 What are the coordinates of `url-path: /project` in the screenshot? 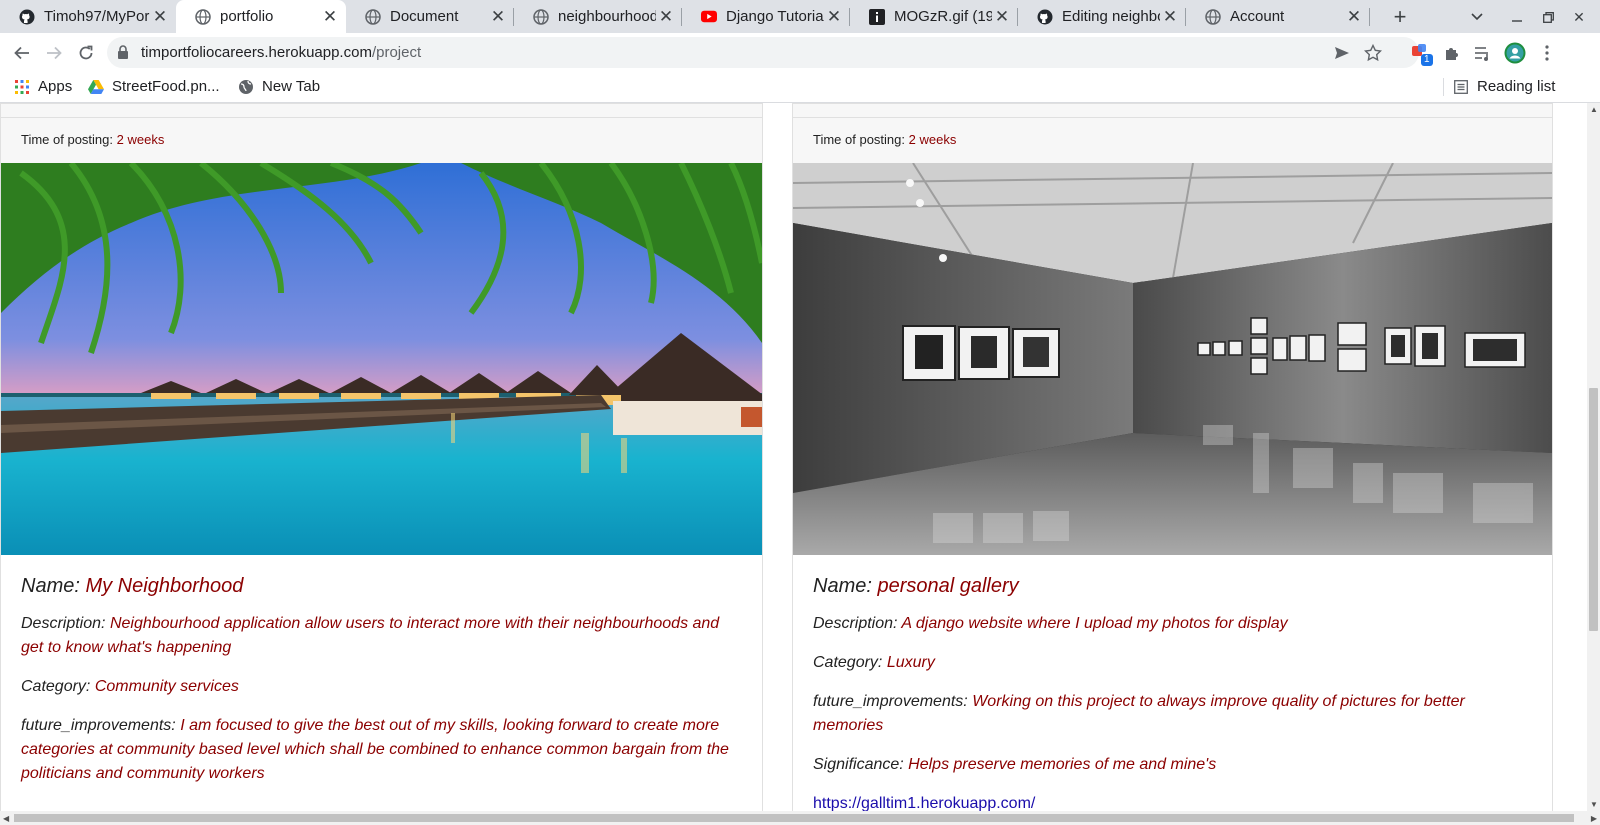 It's located at (396, 52).